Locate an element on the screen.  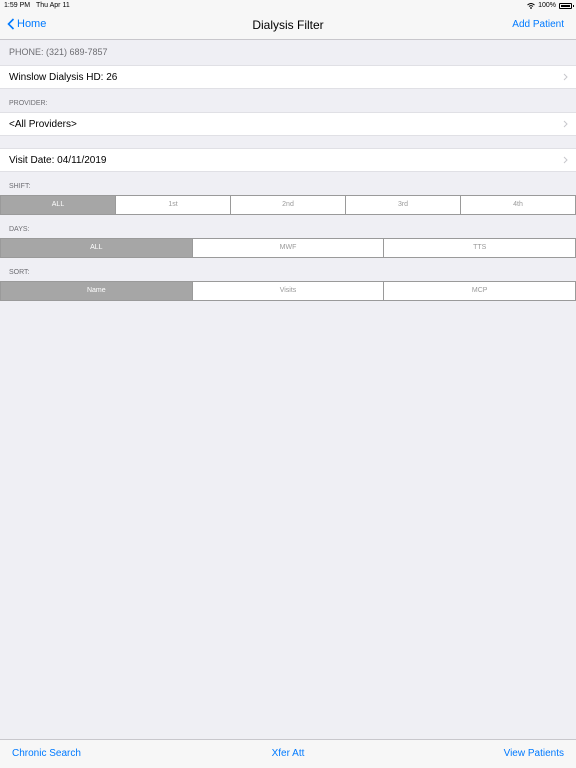
days-section-label: DAYS: is located at coordinates (19, 229).